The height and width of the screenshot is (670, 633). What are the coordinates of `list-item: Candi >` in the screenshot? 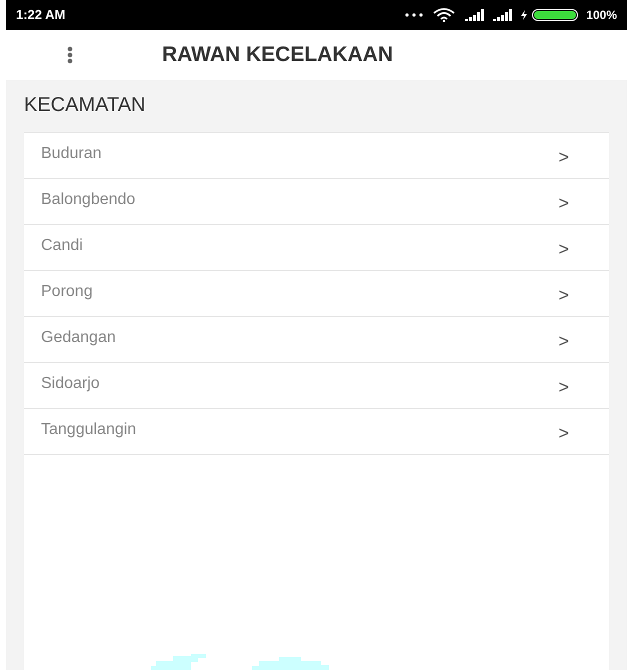 It's located at (316, 247).